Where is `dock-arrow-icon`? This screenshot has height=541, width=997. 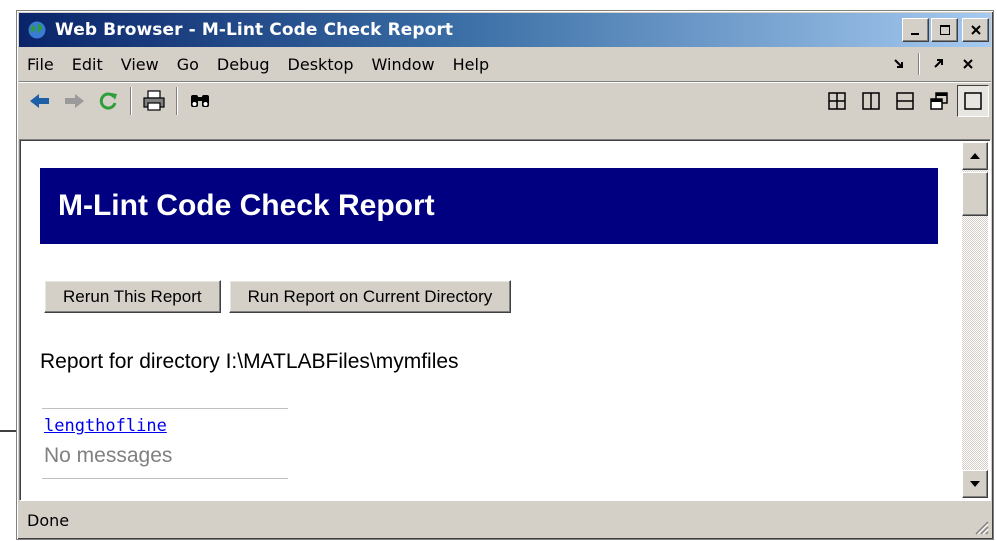
dock-arrow-icon is located at coordinates (898, 63).